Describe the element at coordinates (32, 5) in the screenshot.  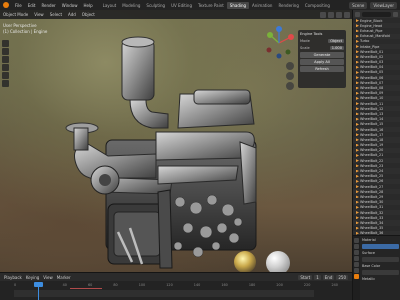
I see `menu-edit: Edit` at that location.